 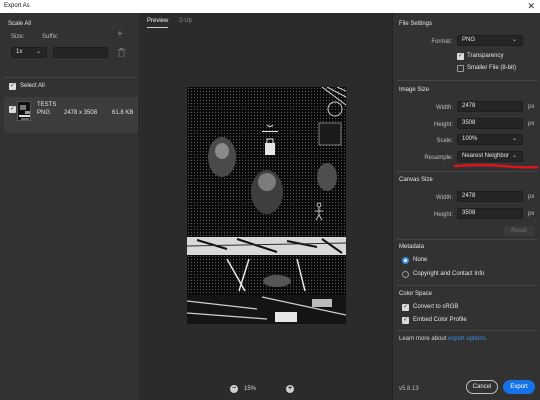 I want to click on red-underline-annotation, so click(x=496, y=166).